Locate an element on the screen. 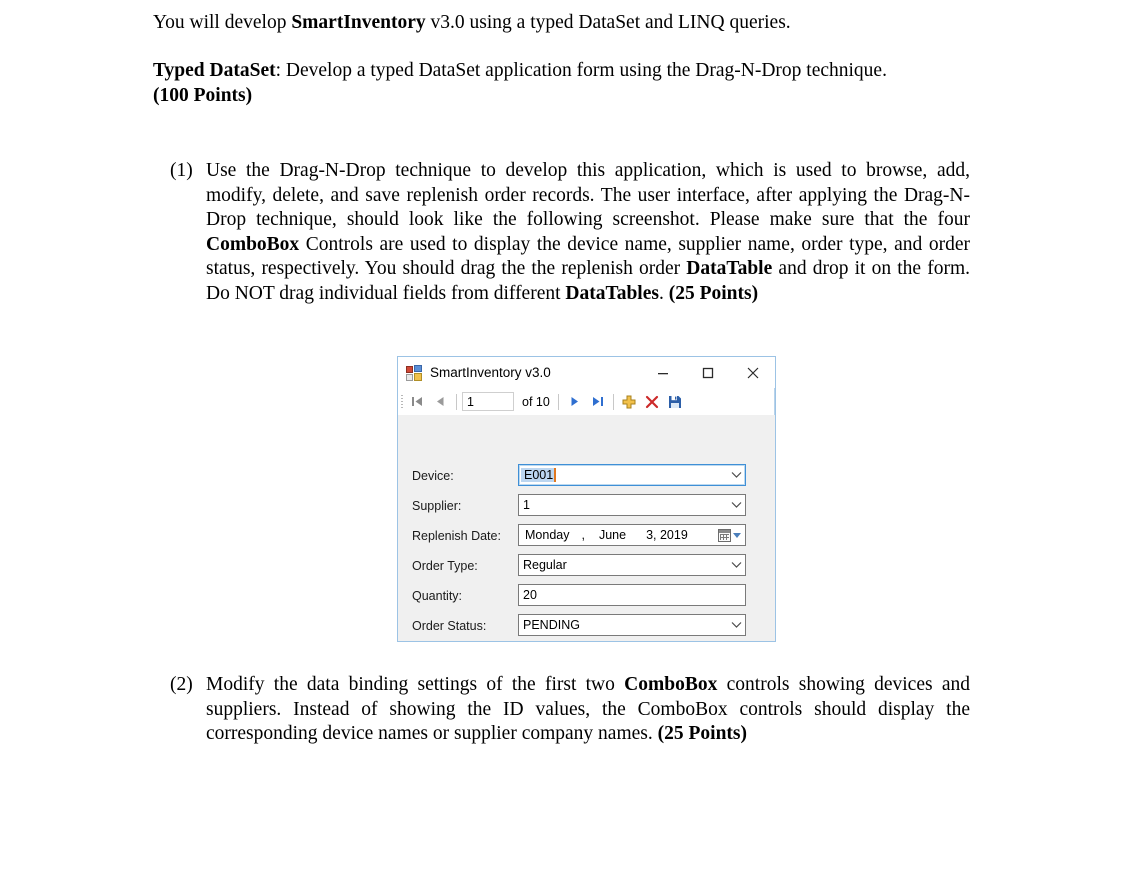 Image resolution: width=1124 pixels, height=882 pixels. points-100-label: (100 Points) is located at coordinates (203, 95).